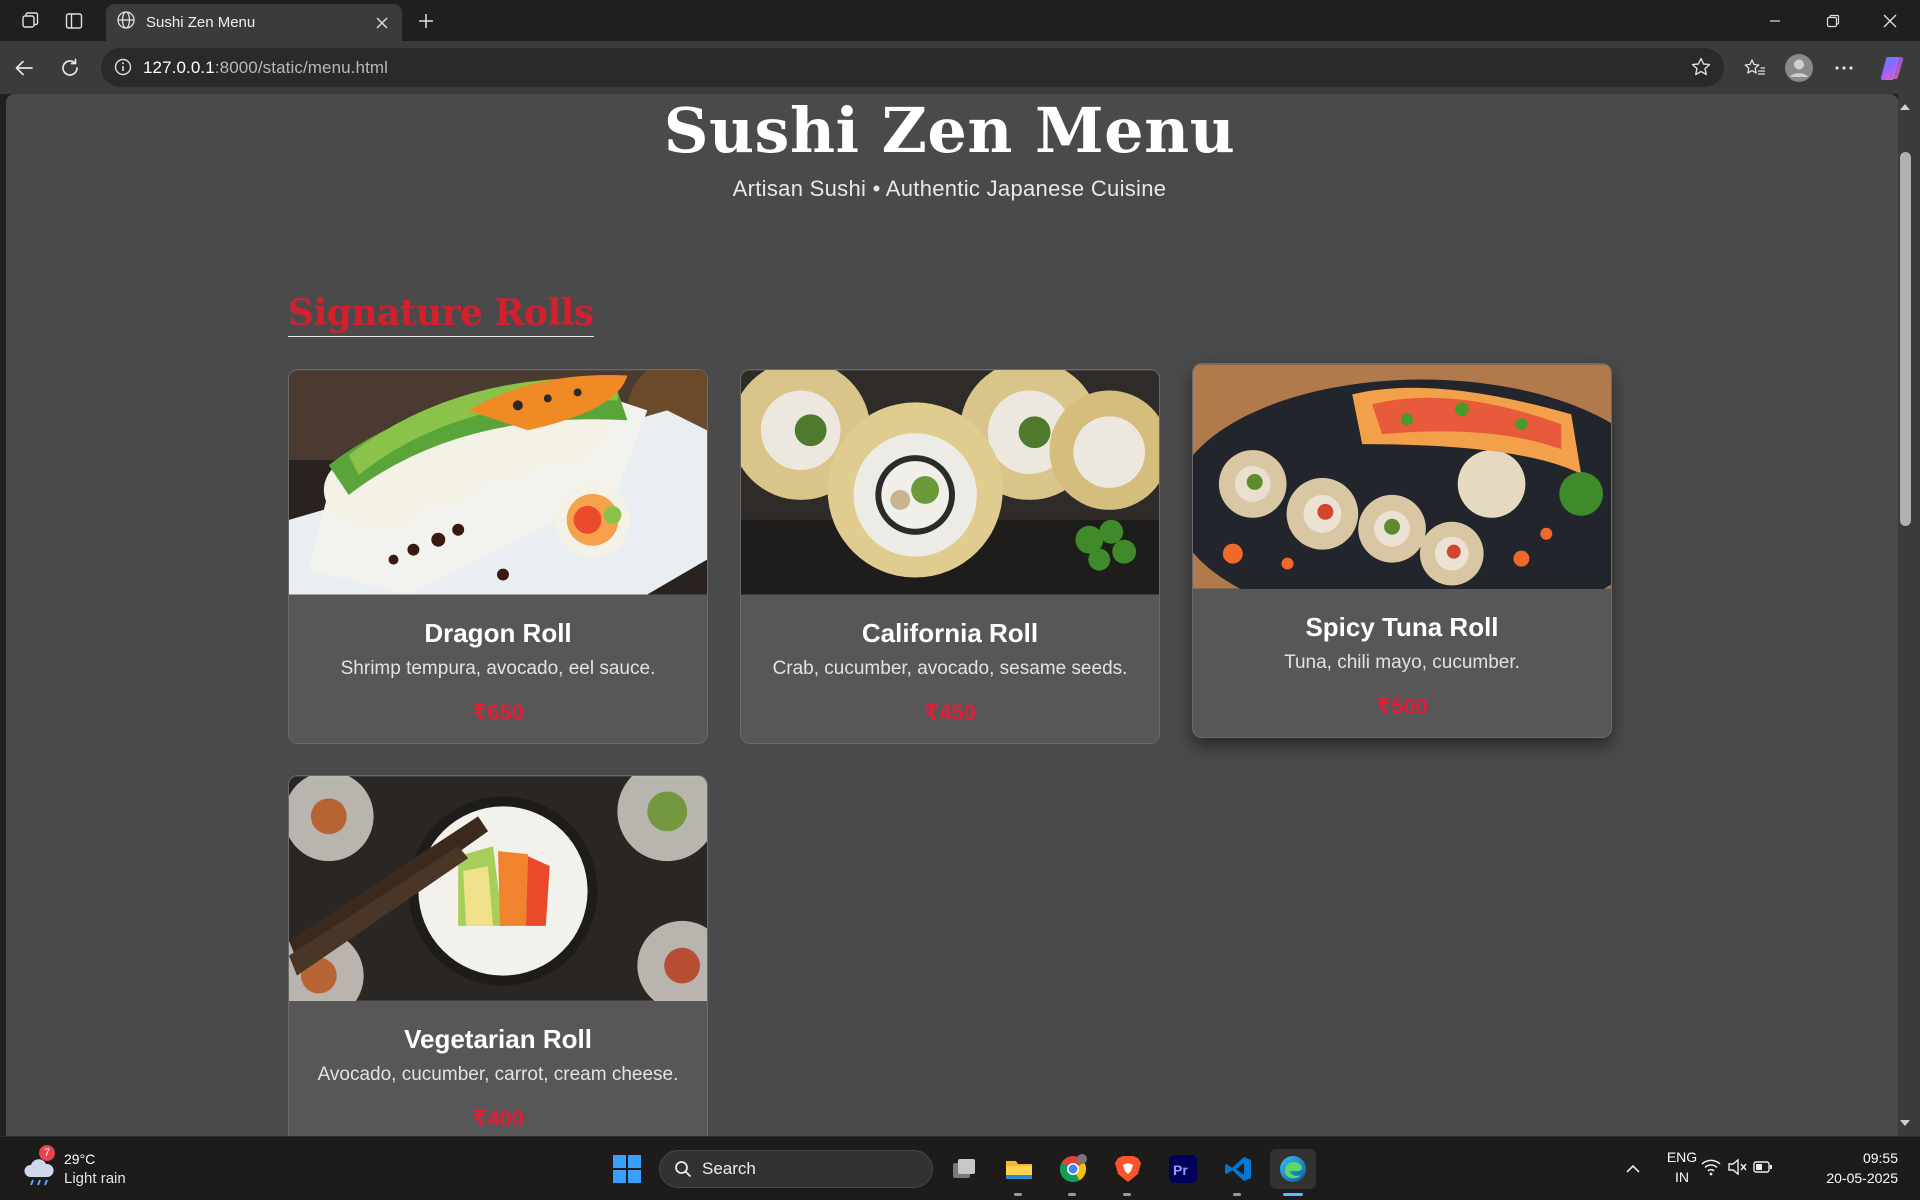 The width and height of the screenshot is (1920, 1200). What do you see at coordinates (1682, 1157) in the screenshot?
I see `language-code: ENG` at bounding box center [1682, 1157].